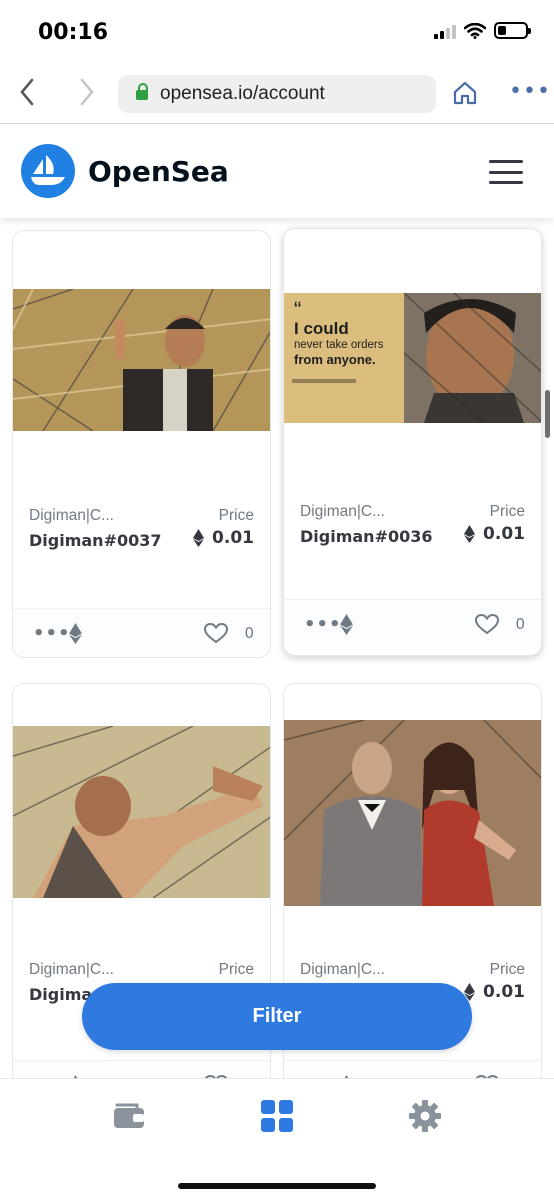  I want to click on status-time: 00:16, so click(73, 32).